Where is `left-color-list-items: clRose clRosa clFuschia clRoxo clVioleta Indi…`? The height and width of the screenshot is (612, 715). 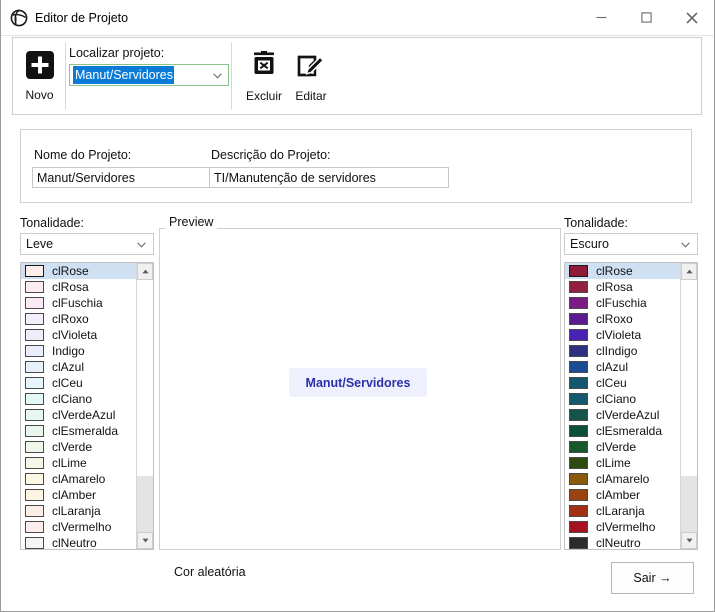 left-color-list-items: clRose clRosa clFuschia clRoxo clVioleta Indi… is located at coordinates (78, 406).